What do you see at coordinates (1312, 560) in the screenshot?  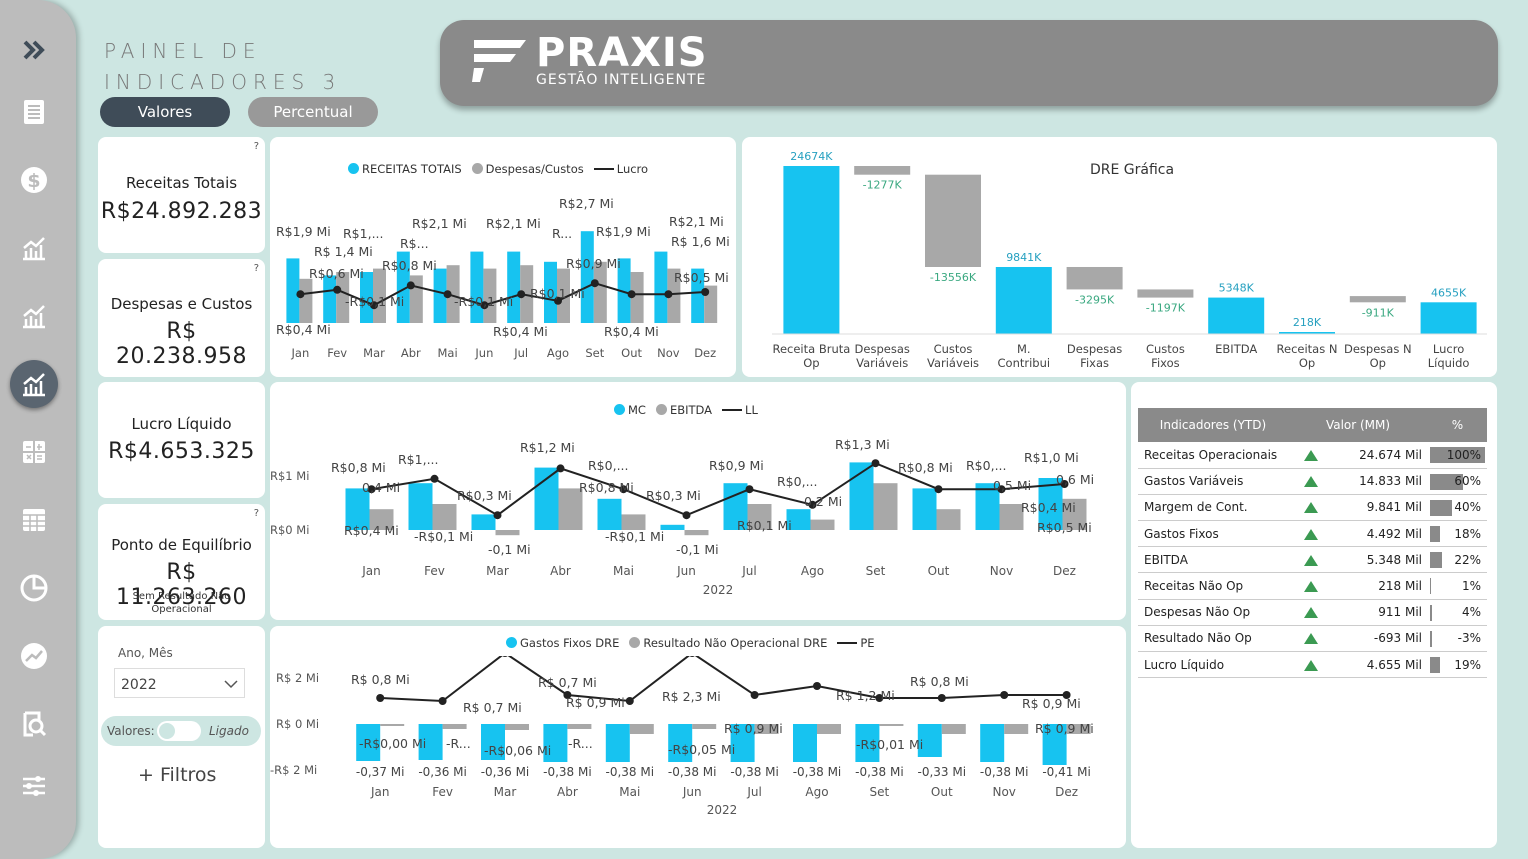 I see `table-row: EBITDA 5.348 Mil 22%` at bounding box center [1312, 560].